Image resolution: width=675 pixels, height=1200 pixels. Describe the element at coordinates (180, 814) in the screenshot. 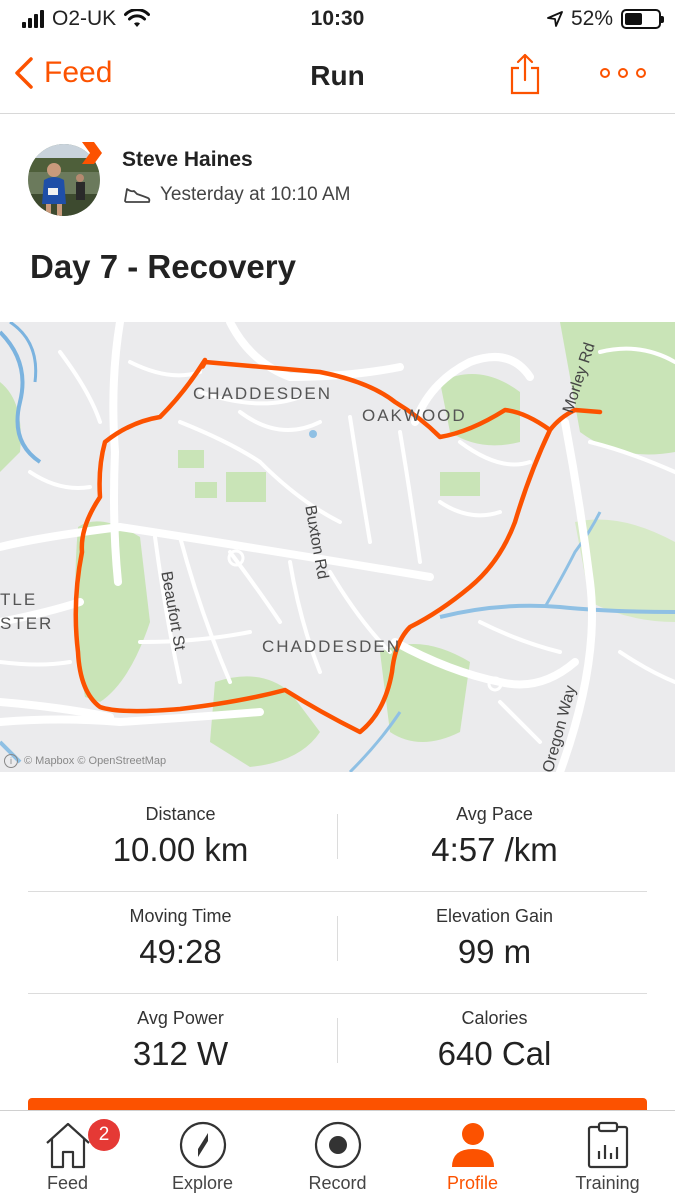

I see `stat-label: Distance` at that location.